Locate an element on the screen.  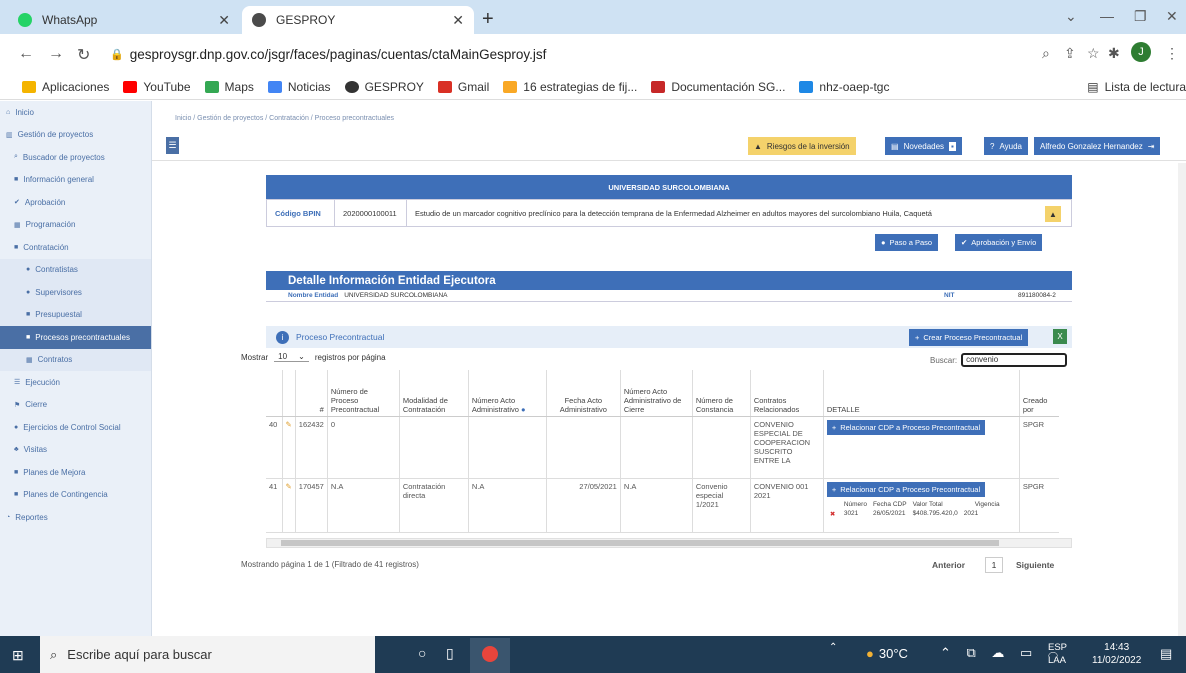
share-icon: ⇪ is located at coordinates (1070, 53).